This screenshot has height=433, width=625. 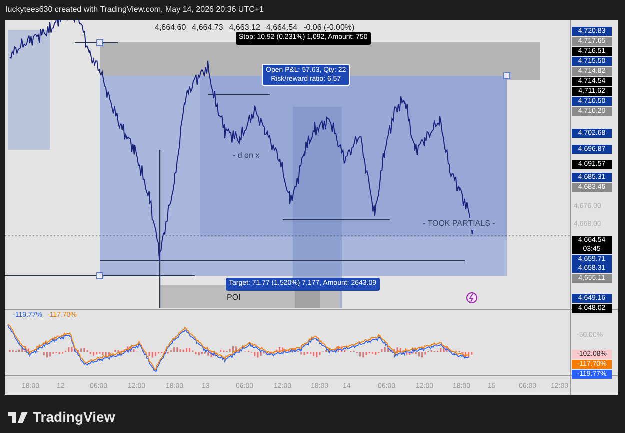 What do you see at coordinates (74, 417) in the screenshot?
I see `brand-name: TradingView` at bounding box center [74, 417].